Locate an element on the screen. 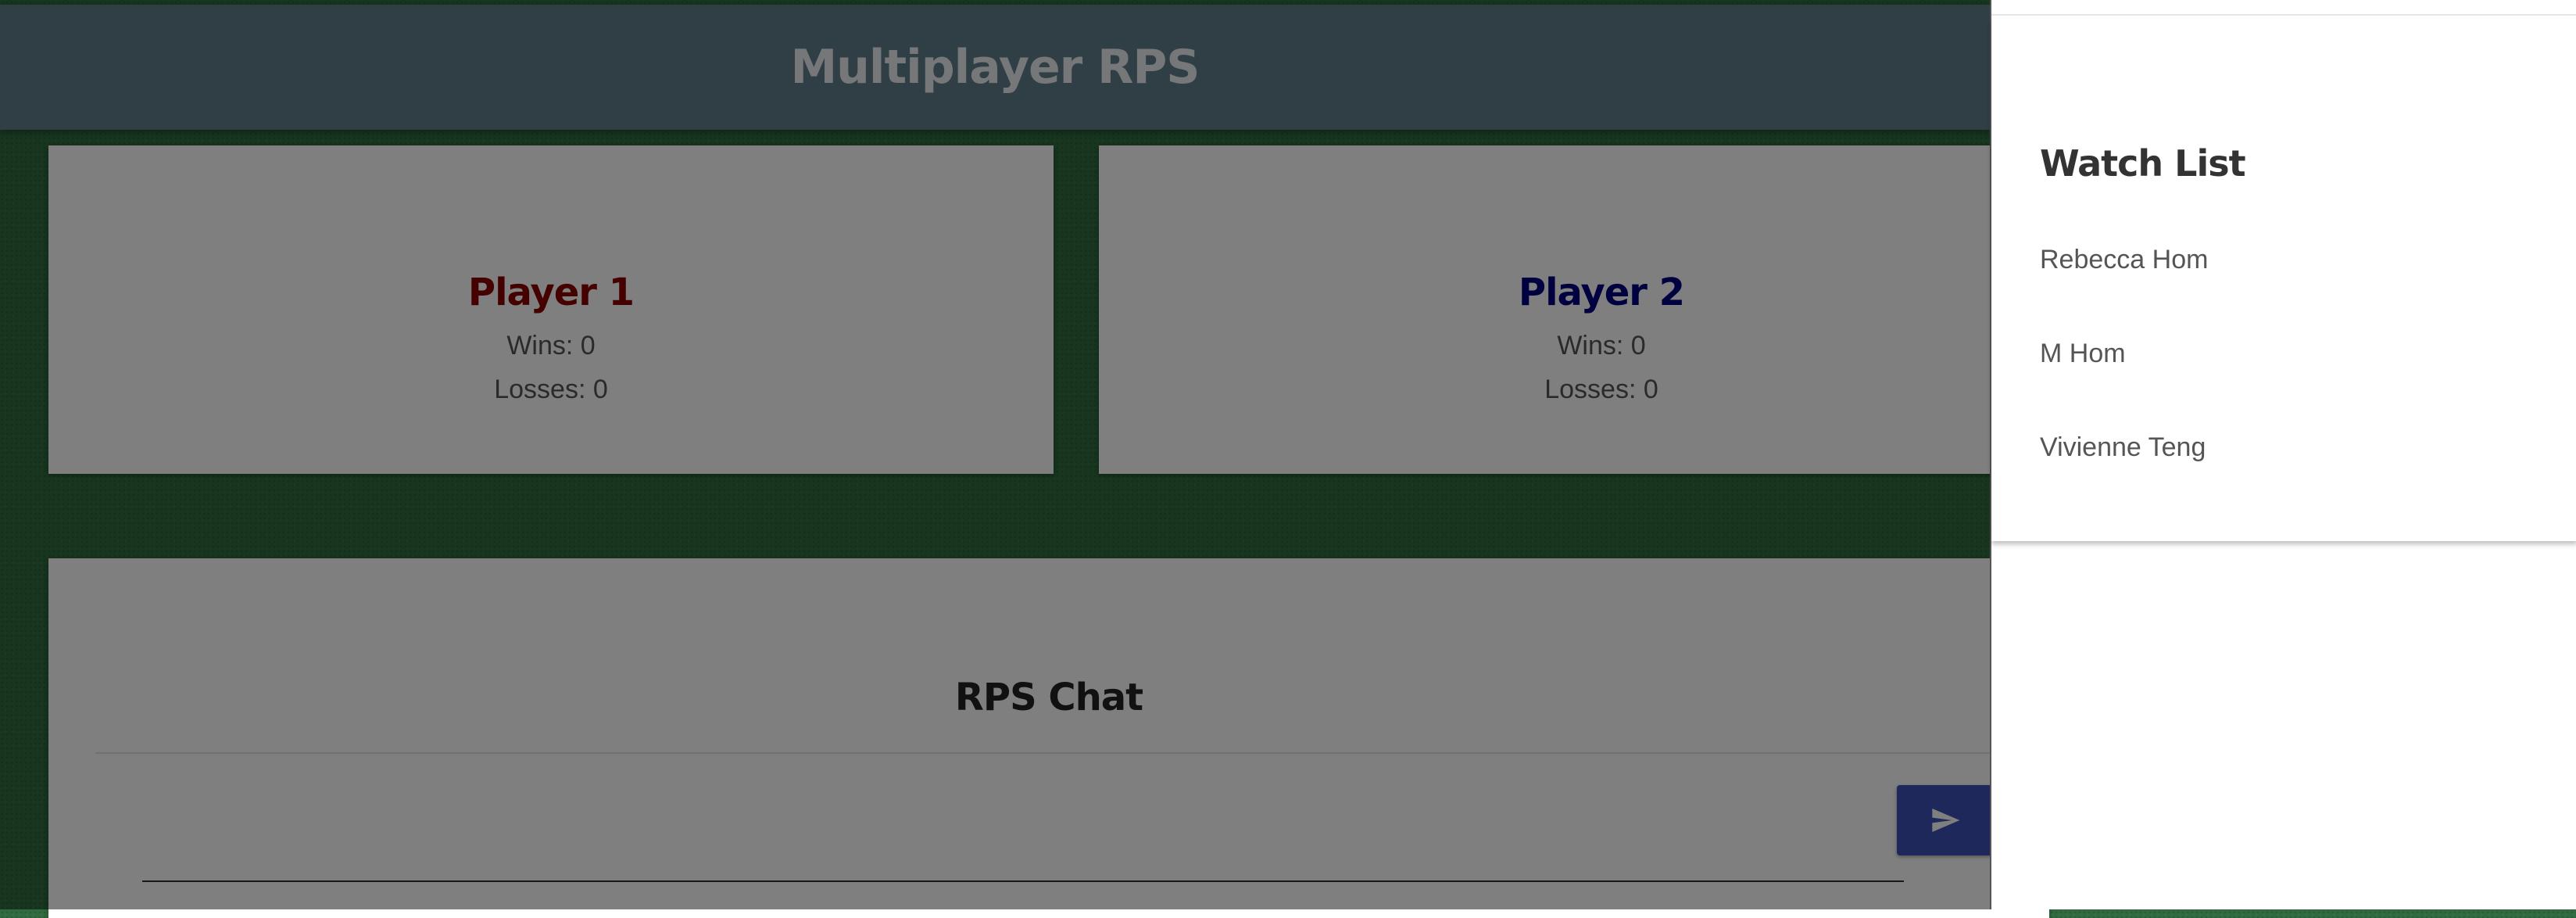 This screenshot has height=918, width=2576. watch-list-item: M Hom is located at coordinates (2124, 385).